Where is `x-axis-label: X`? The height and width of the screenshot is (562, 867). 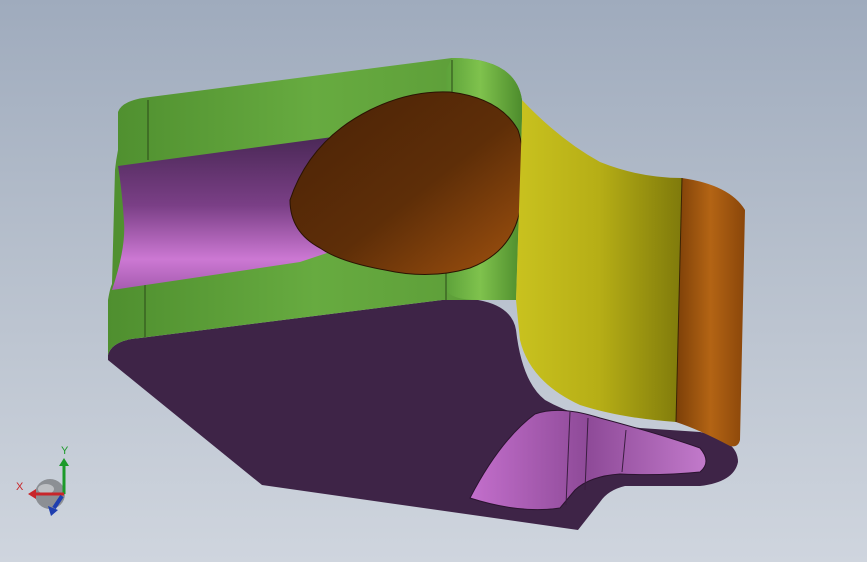
x-axis-label: X is located at coordinates (20, 487).